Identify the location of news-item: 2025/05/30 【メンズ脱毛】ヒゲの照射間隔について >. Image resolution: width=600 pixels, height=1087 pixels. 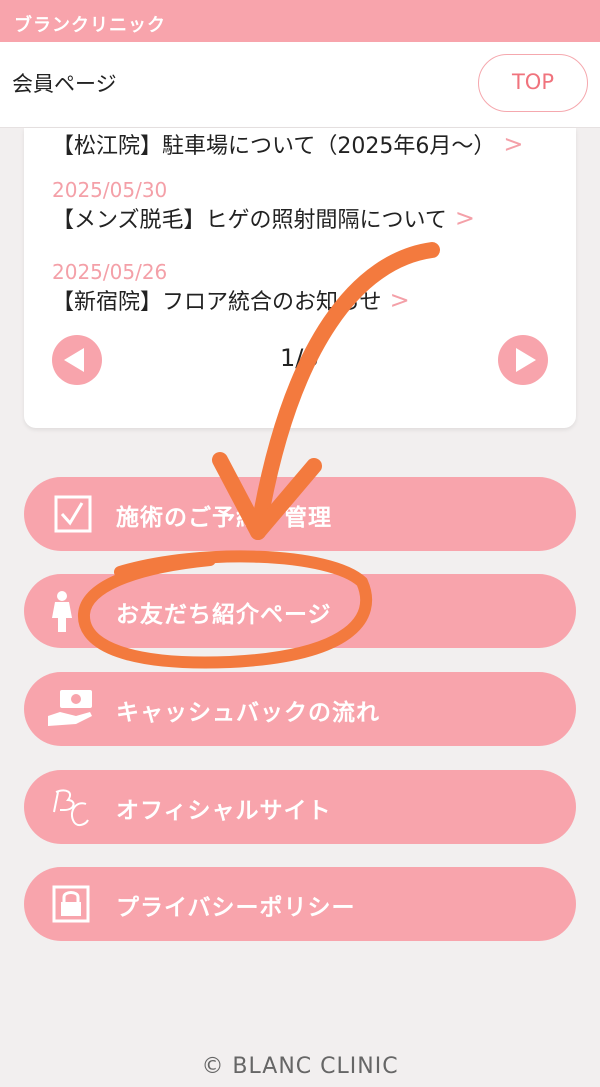
(302, 206).